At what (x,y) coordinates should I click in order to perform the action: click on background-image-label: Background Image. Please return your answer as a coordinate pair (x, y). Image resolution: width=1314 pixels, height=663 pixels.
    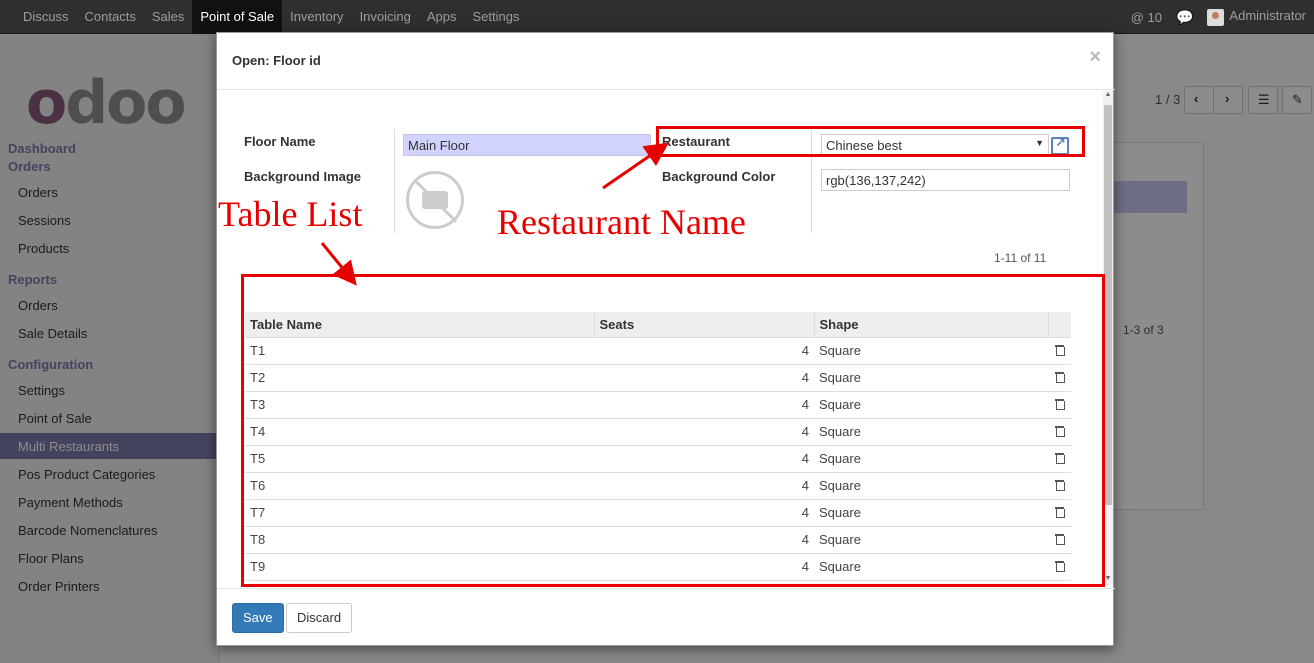
    Looking at the image, I should click on (303, 176).